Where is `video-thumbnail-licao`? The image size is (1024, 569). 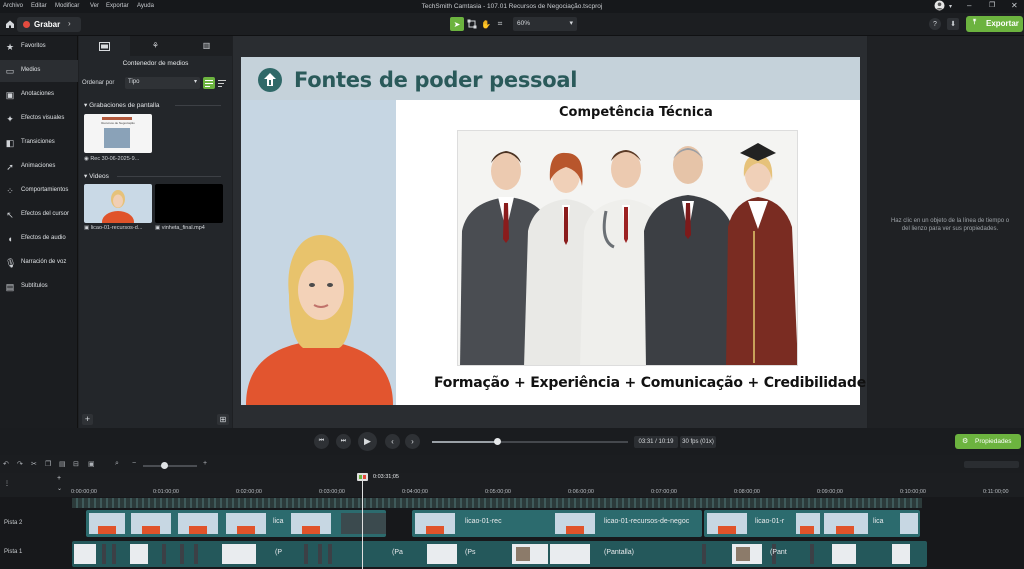 video-thumbnail-licao is located at coordinates (118, 203).